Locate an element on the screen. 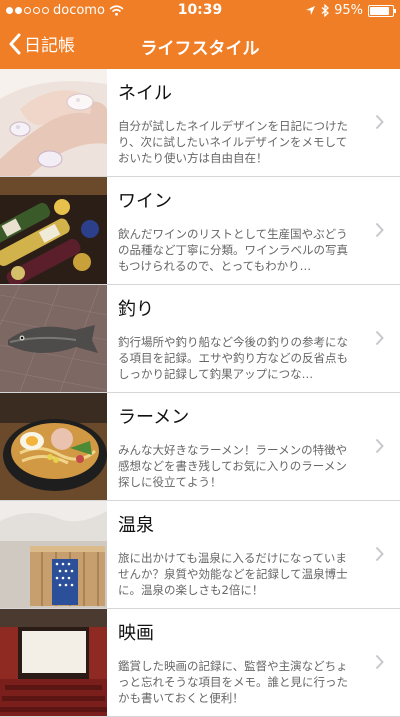 This screenshot has width=400, height=717. page-title: ライフスタイル is located at coordinates (200, 49).